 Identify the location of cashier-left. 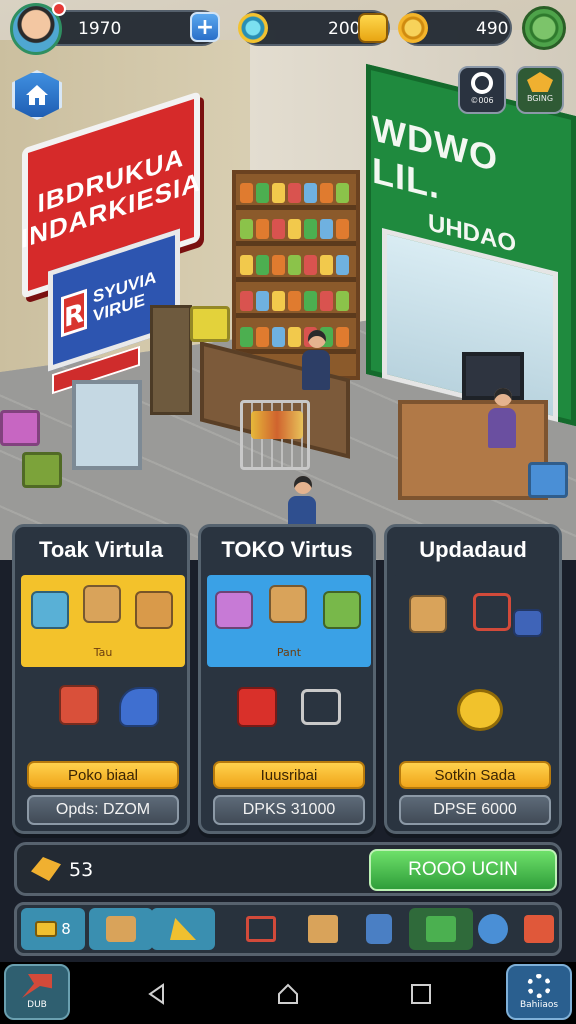
(317, 360).